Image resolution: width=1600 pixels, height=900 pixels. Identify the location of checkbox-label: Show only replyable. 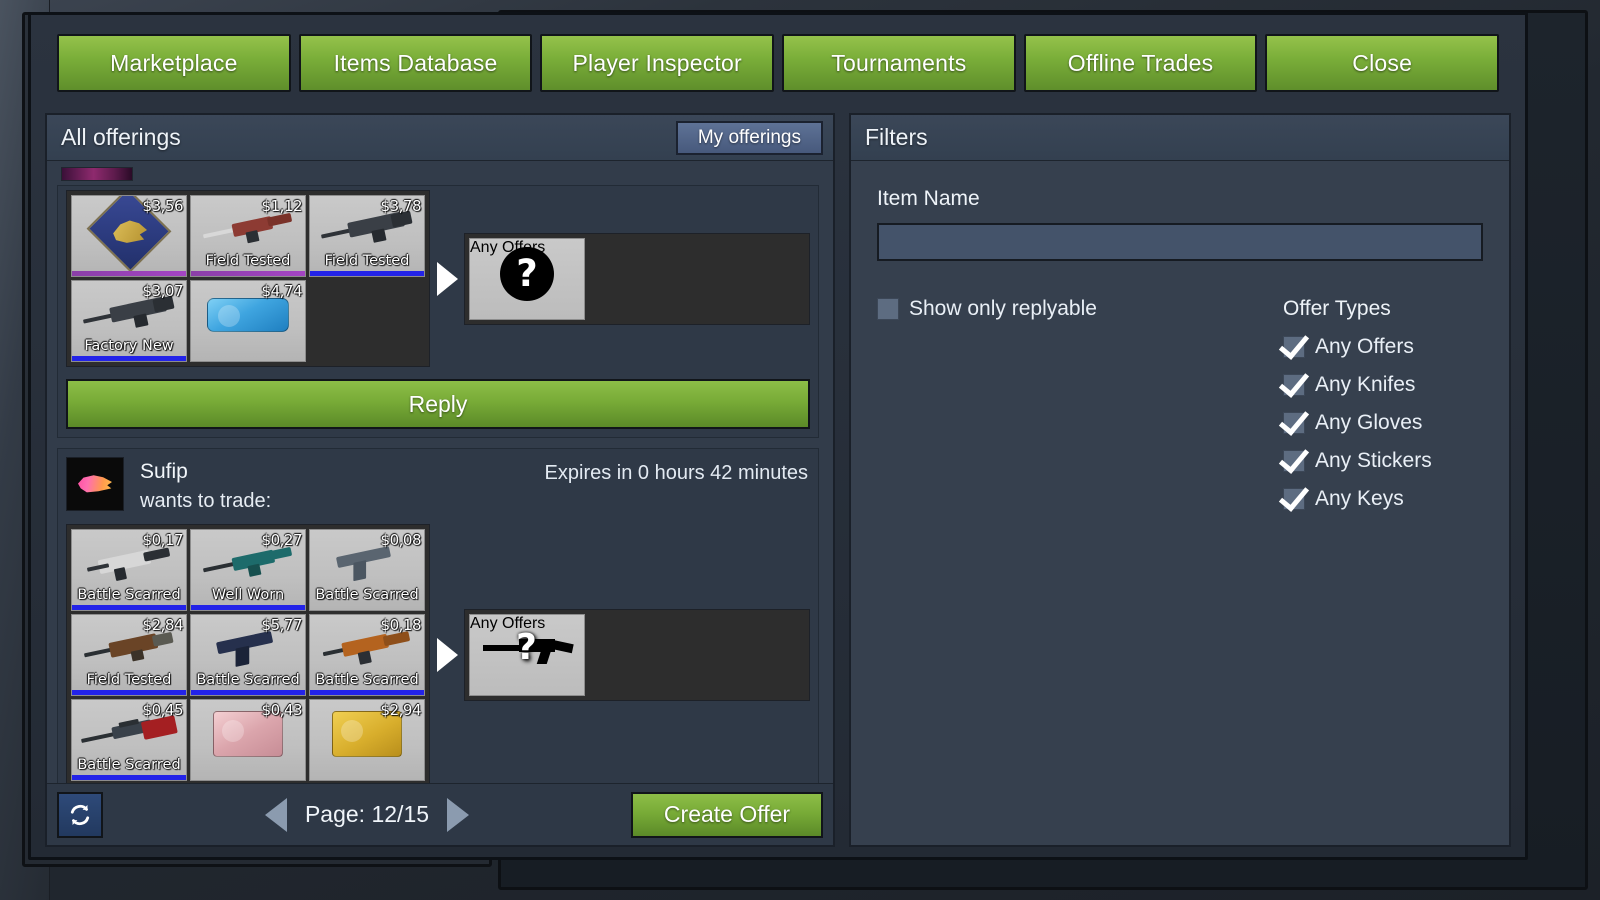
(1003, 308).